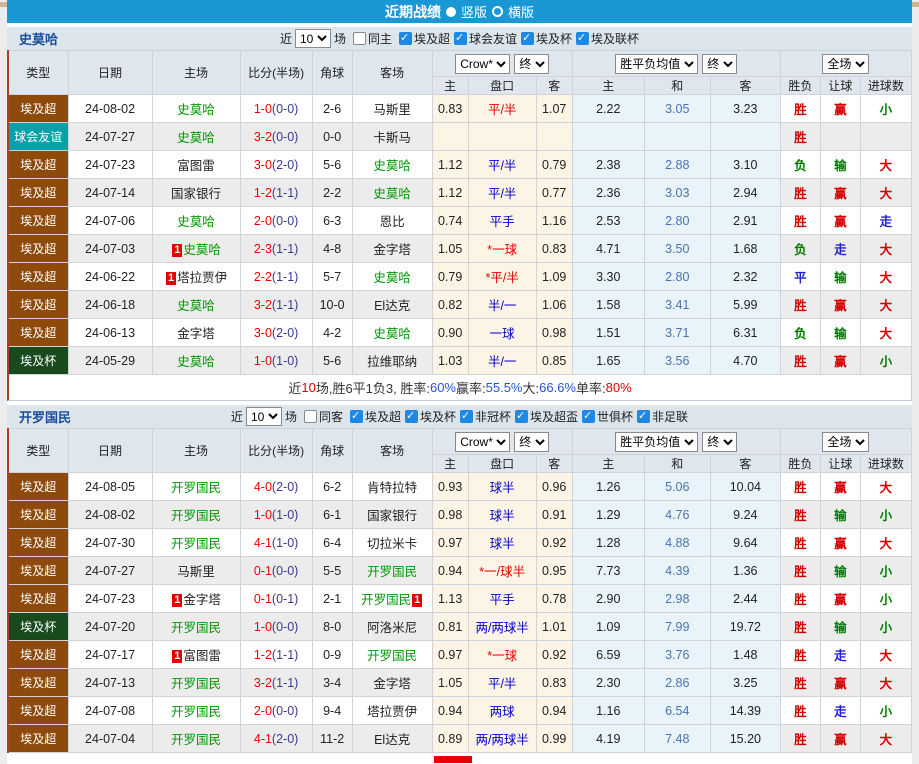 The width and height of the screenshot is (919, 764). I want to click on vertical-layout-label: 竖版, so click(474, 11).